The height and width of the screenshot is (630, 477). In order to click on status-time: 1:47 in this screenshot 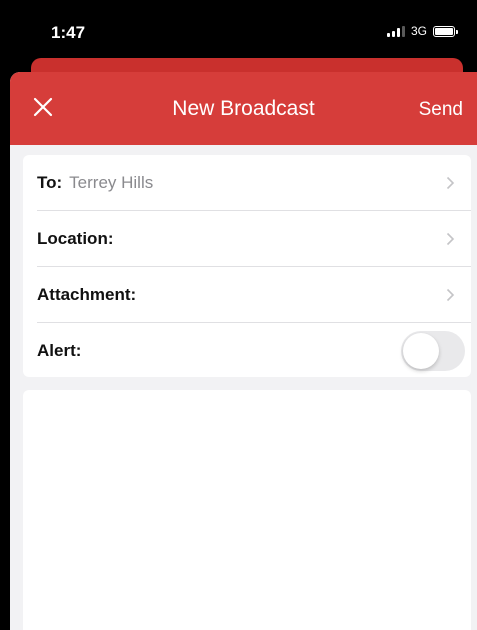, I will do `click(68, 32)`.